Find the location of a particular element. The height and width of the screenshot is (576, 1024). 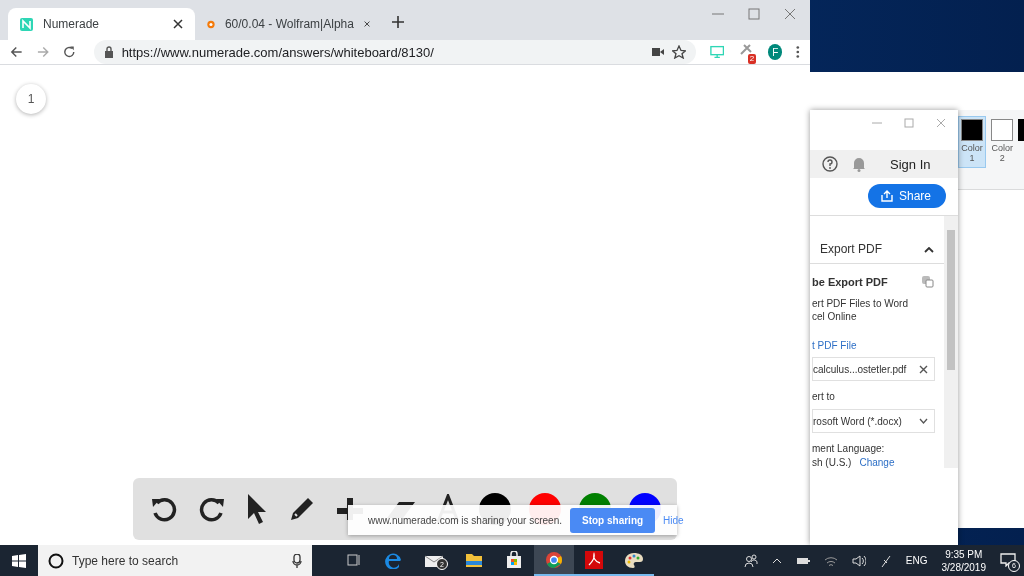

sharing-message: www.numerade.com is sharing your screen. is located at coordinates (465, 520).